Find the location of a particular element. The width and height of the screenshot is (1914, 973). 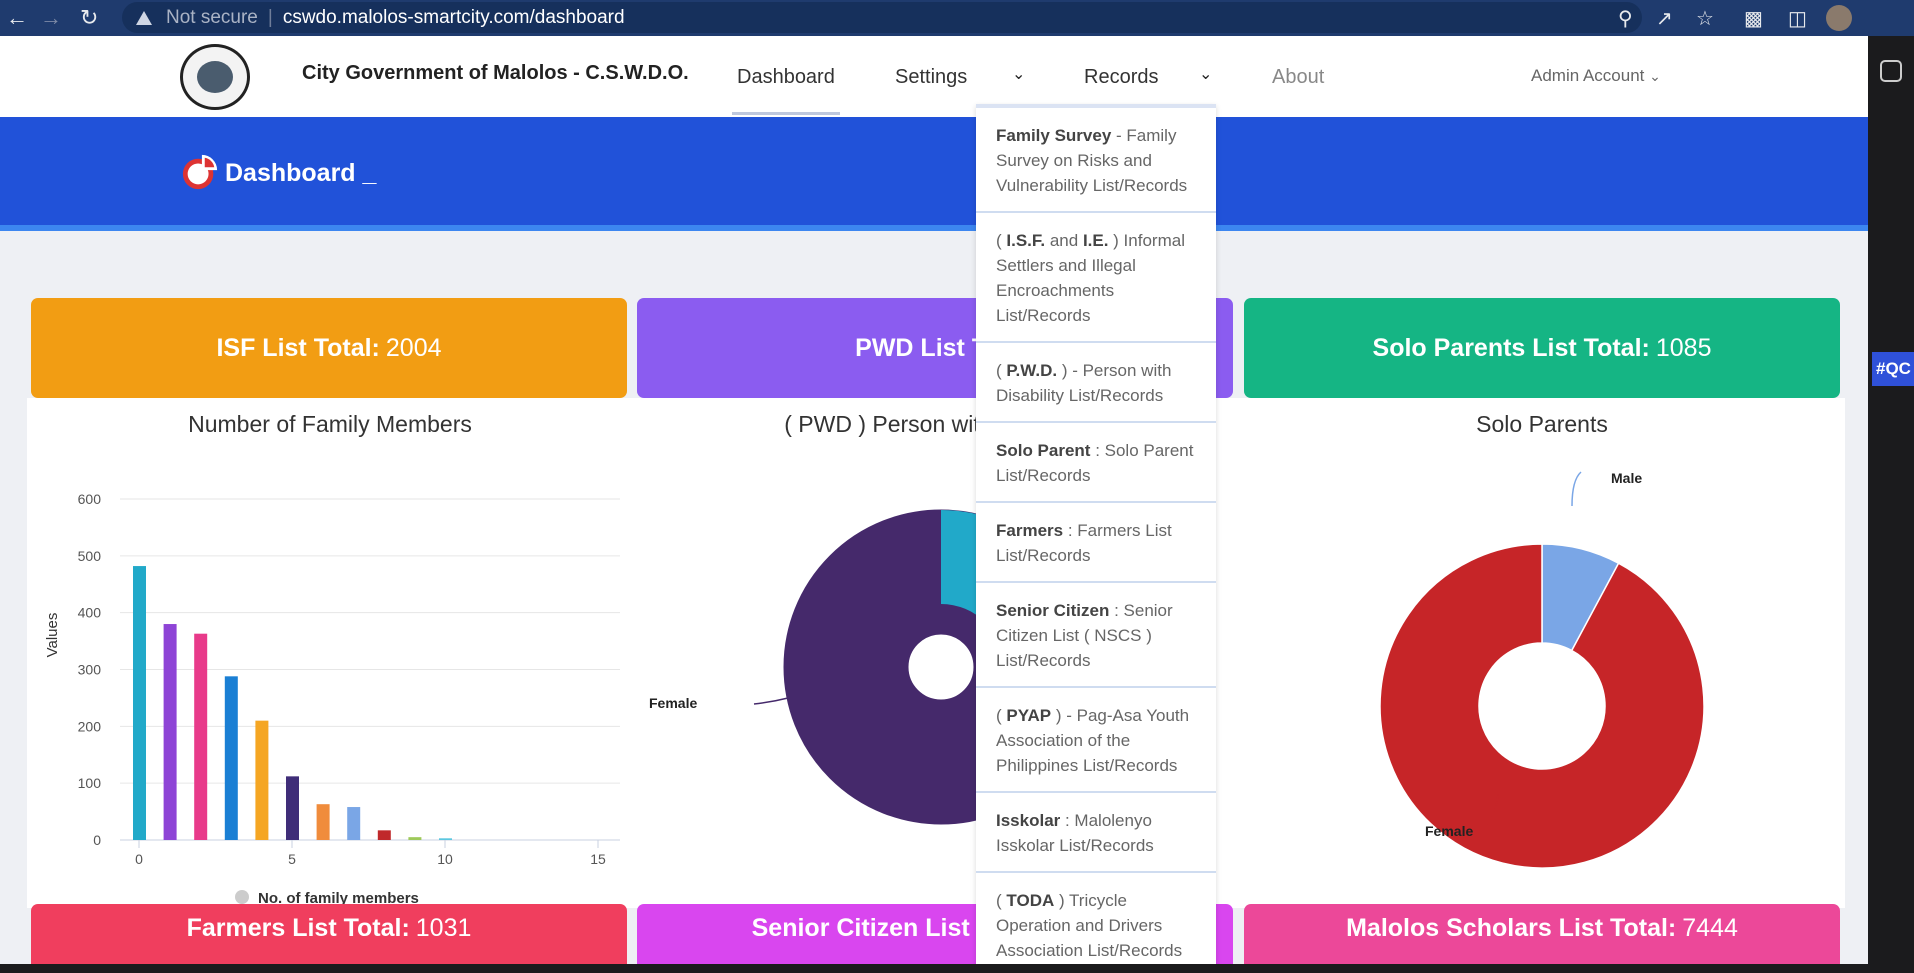

records-menu-item: Solo Parent : Solo Parent List/Records is located at coordinates (1096, 463).